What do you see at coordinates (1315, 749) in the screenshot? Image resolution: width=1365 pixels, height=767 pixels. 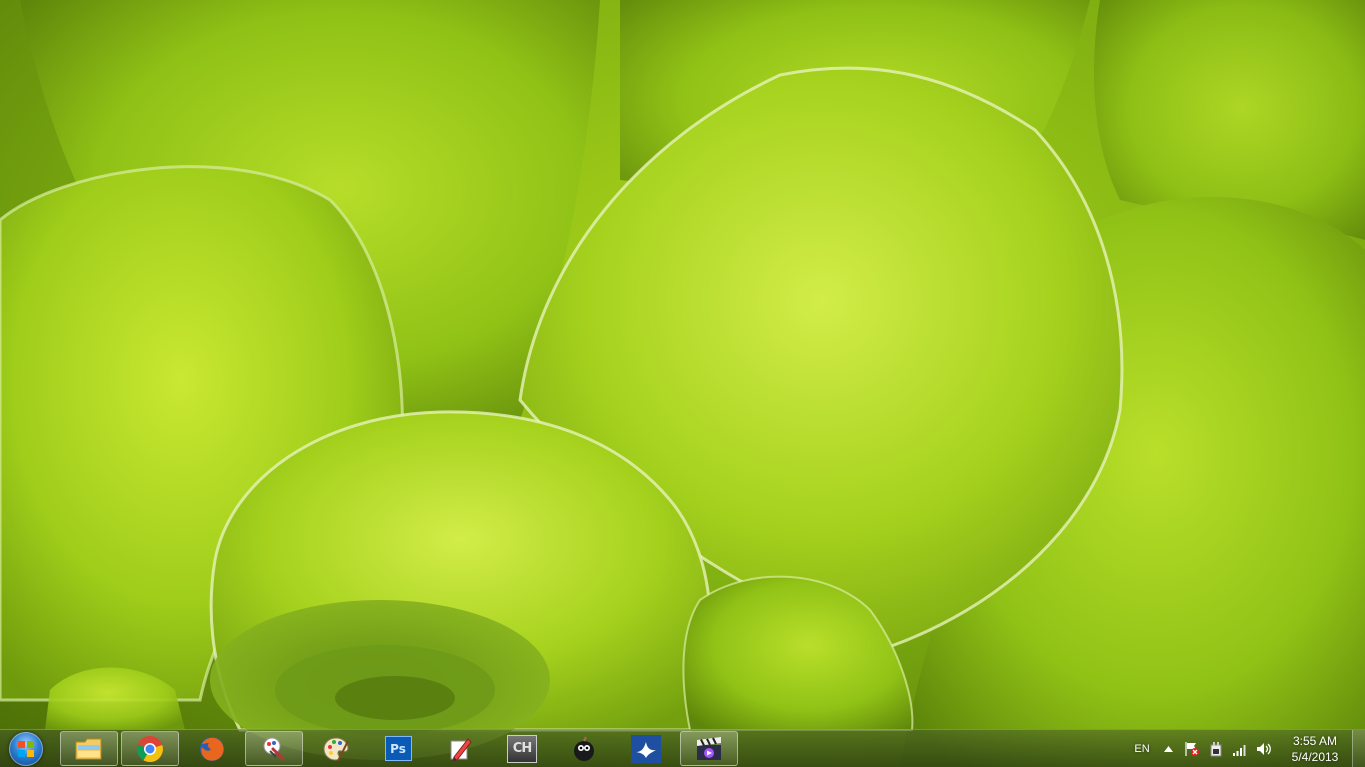 I see `system-clock: 3:55 AM 5/4/2013` at bounding box center [1315, 749].